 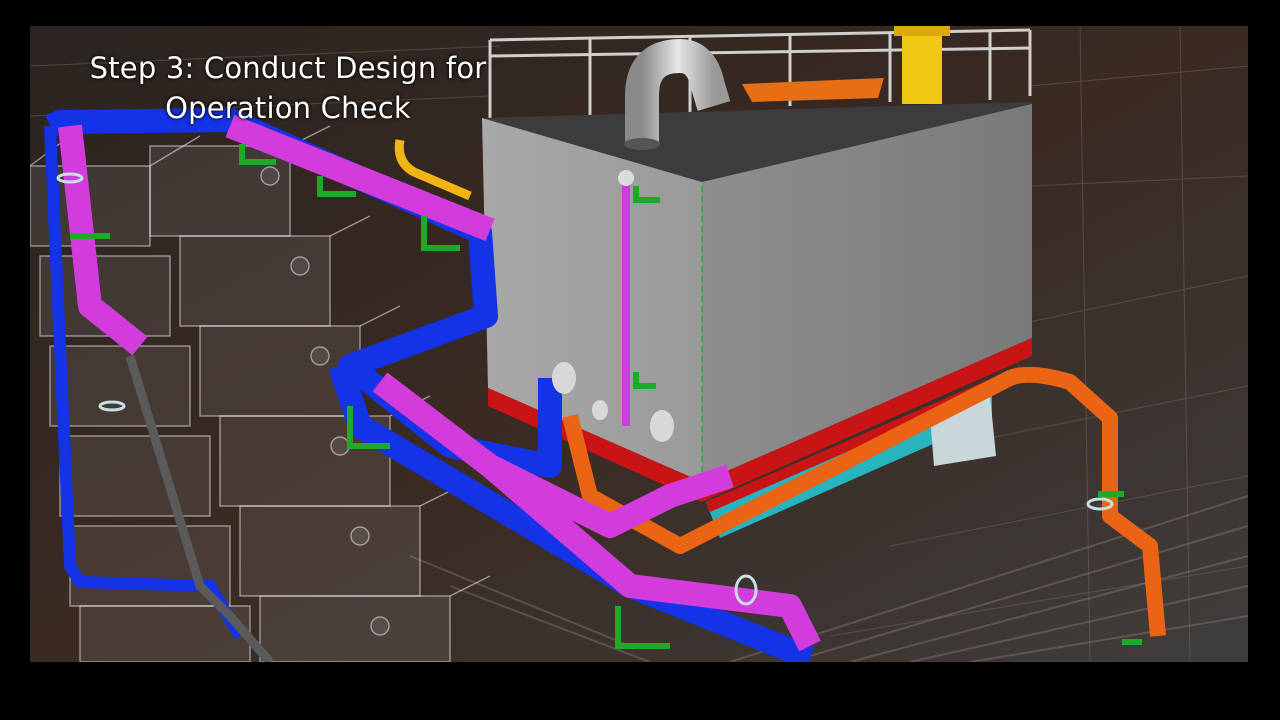 What do you see at coordinates (564, 378) in the screenshot?
I see `flange-upper` at bounding box center [564, 378].